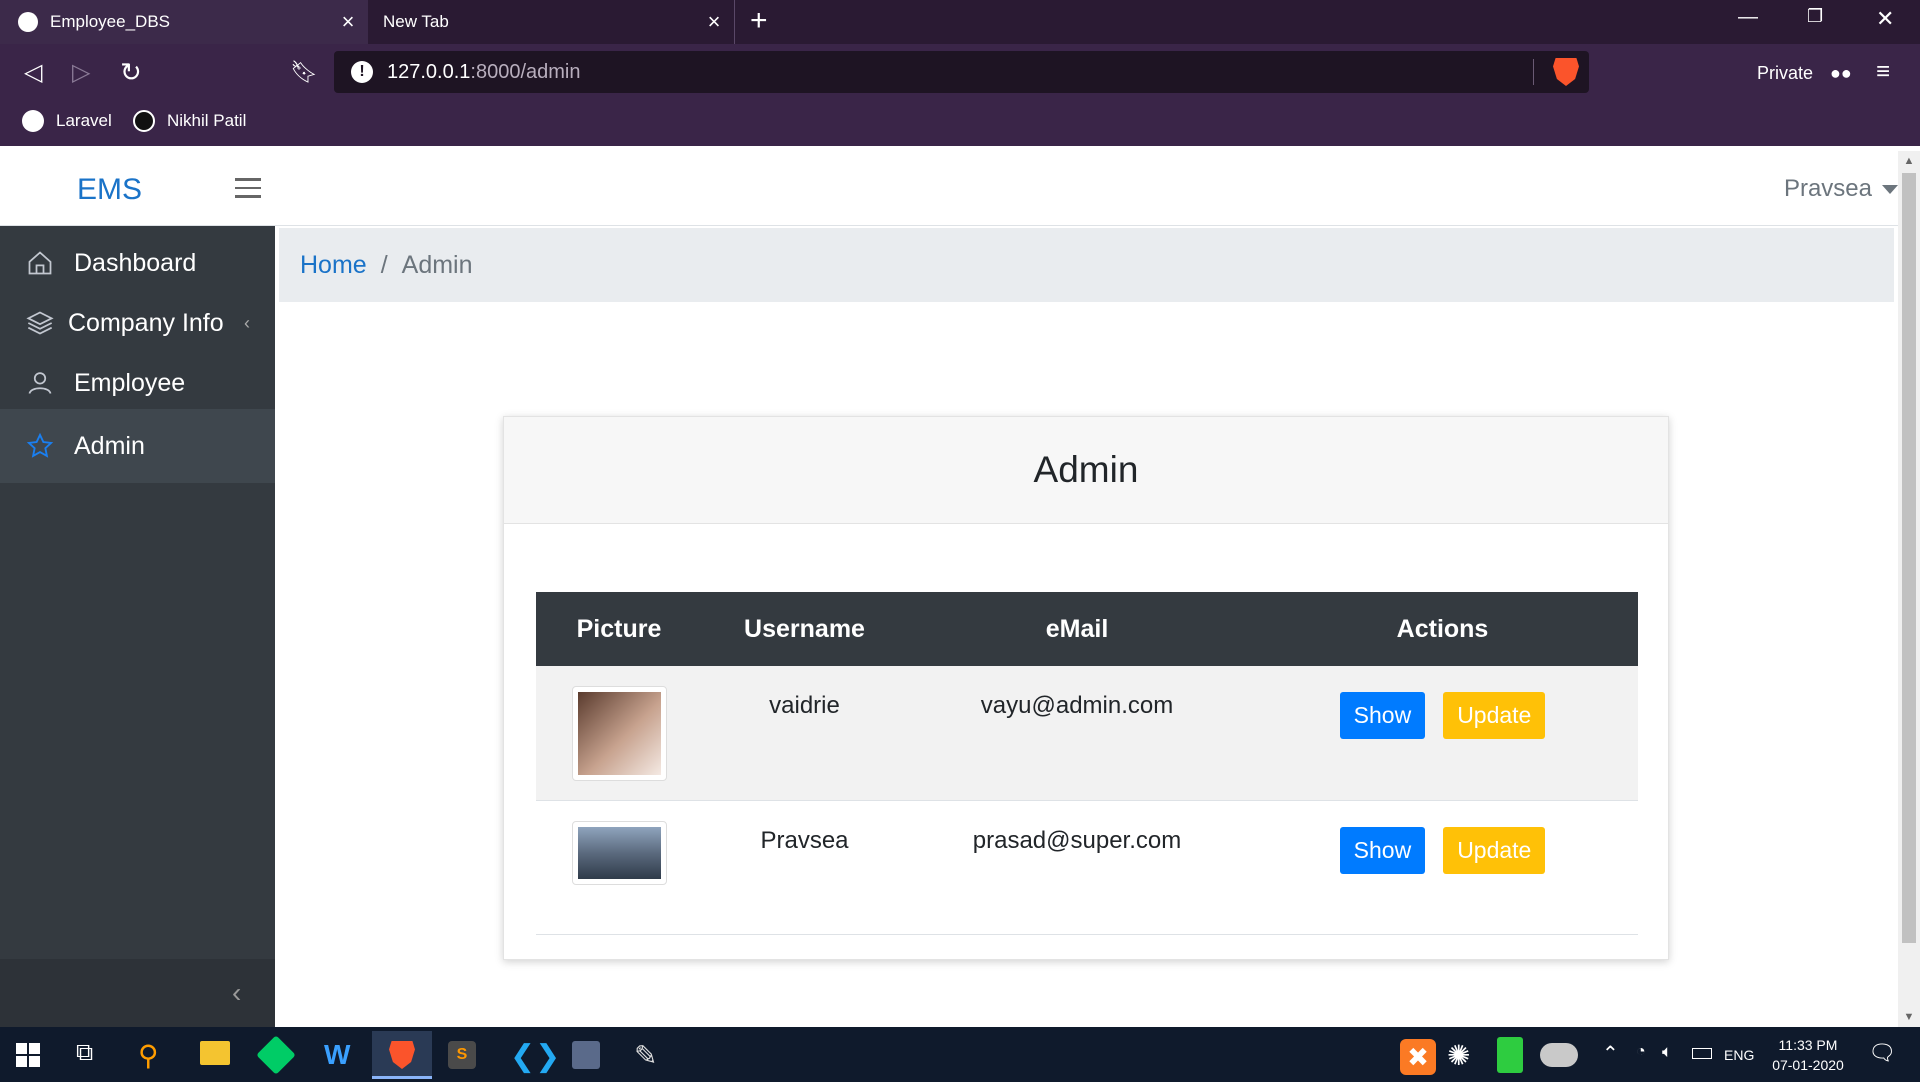 This screenshot has width=1920, height=1082. What do you see at coordinates (1808, 1065) in the screenshot?
I see `clock-date: 07-01-2020` at bounding box center [1808, 1065].